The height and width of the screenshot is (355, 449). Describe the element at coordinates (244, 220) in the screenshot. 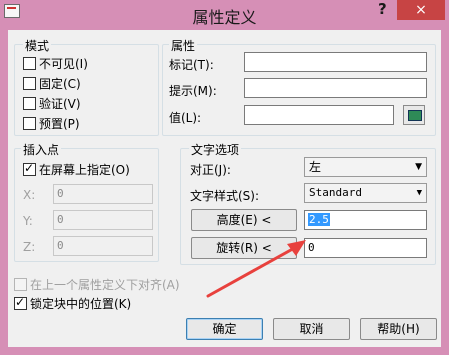

I see `height-button: 高度(E) <` at that location.